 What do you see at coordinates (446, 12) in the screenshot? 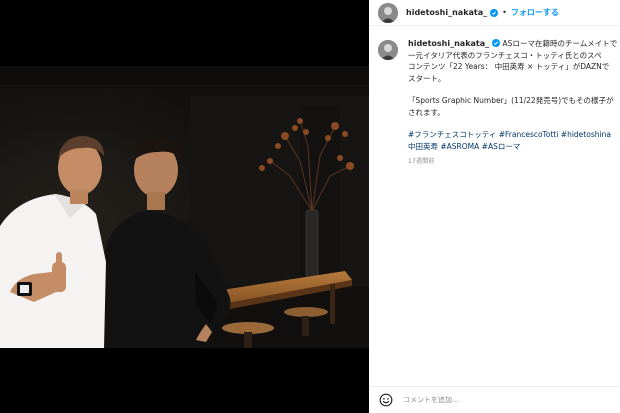
I see `header-username: hidetoshi_nakata_` at bounding box center [446, 12].